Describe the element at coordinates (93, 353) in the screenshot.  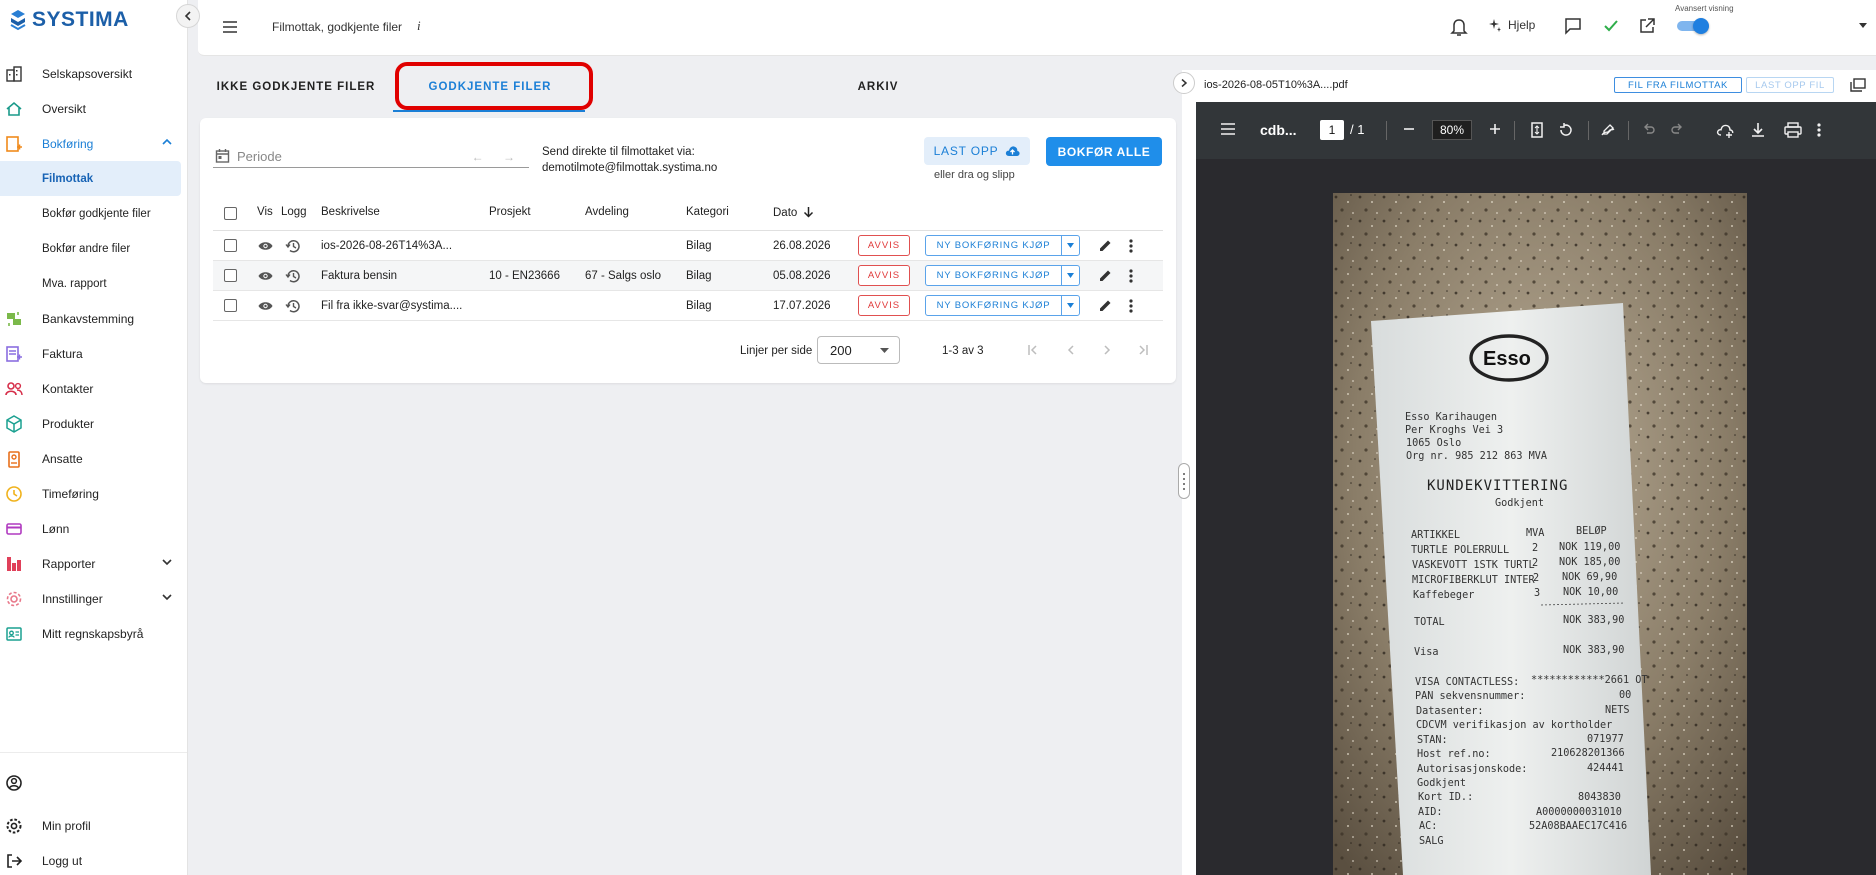
I see `sidebar-item-faktura: Faktura` at that location.